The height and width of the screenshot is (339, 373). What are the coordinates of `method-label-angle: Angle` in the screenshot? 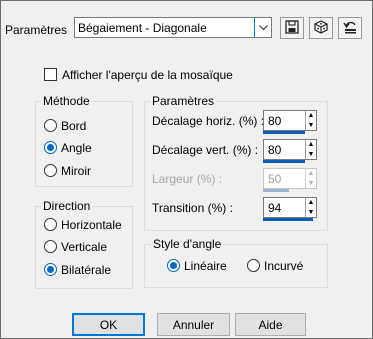 It's located at (76, 148).